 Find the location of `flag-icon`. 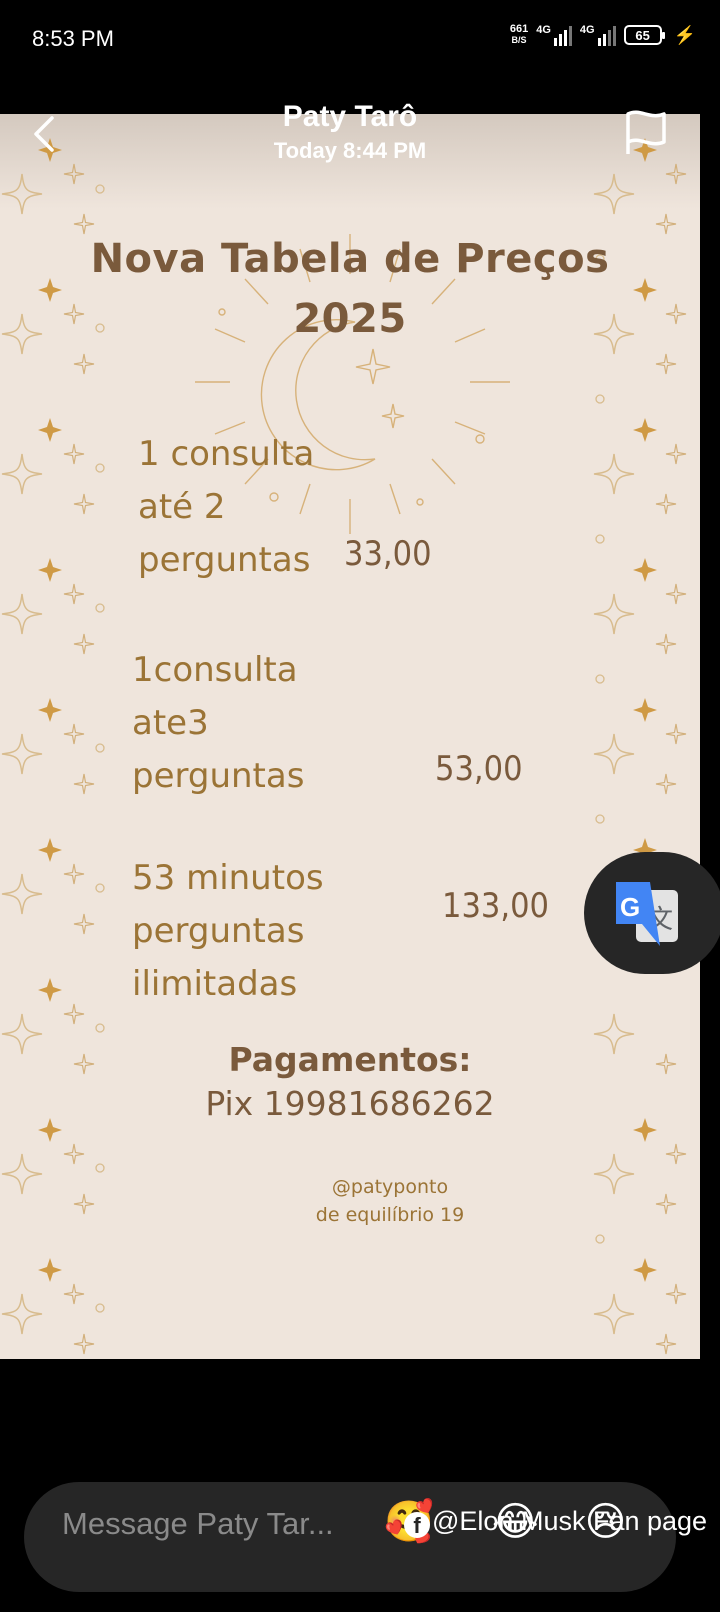

flag-icon is located at coordinates (646, 132).